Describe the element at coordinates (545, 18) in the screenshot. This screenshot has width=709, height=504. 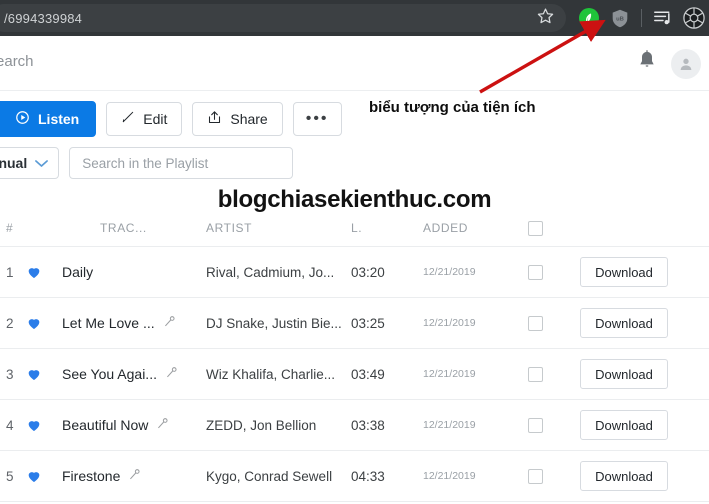
I see `bookmark-star-icon` at that location.